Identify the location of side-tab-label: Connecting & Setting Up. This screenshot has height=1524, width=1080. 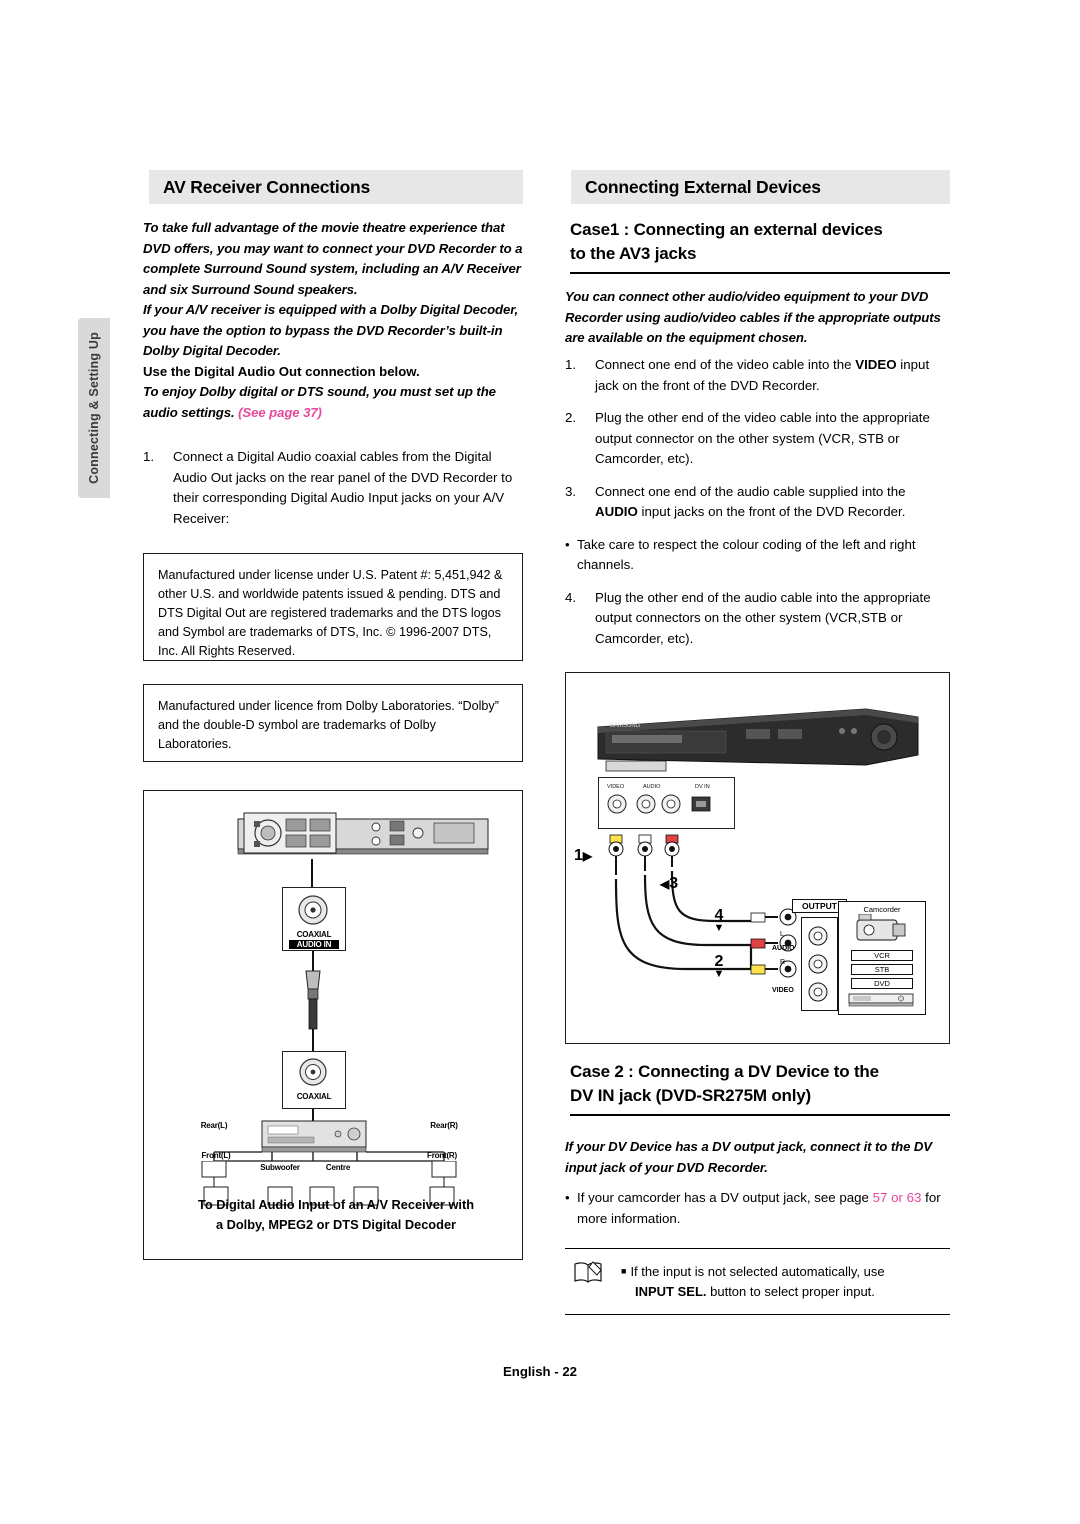
(94, 408).